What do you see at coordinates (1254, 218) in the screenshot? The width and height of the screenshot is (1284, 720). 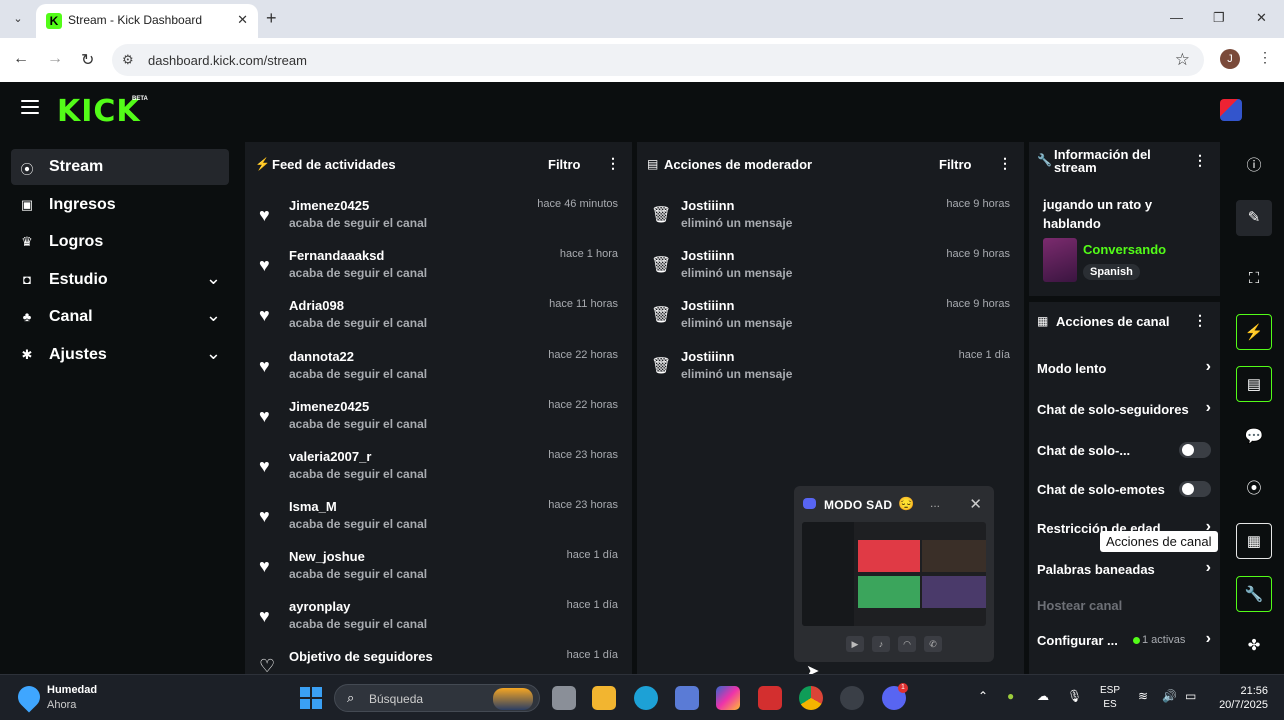 I see `edit-icon: ✎` at bounding box center [1254, 218].